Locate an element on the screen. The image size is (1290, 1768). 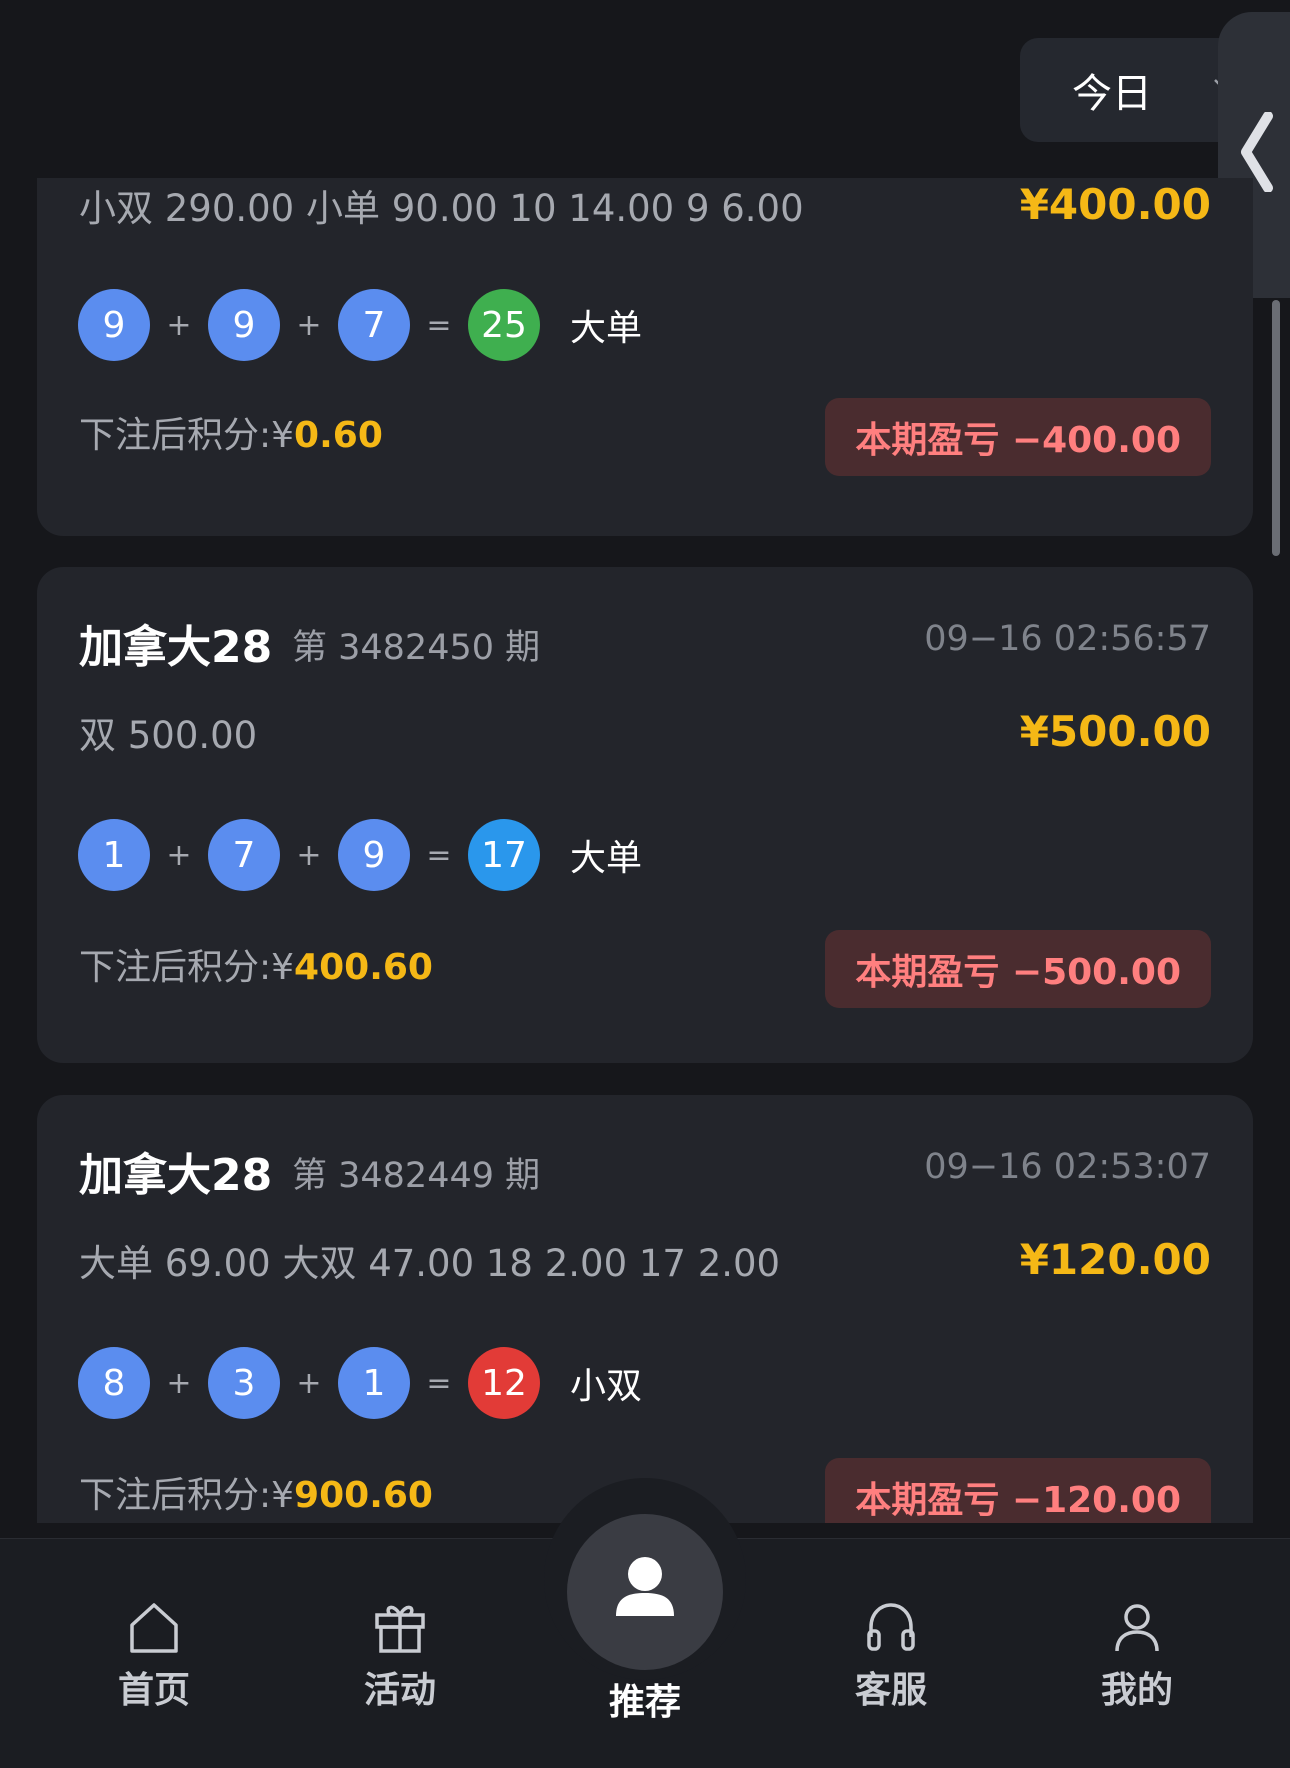
points-value: 400.60 is located at coordinates (363, 967).